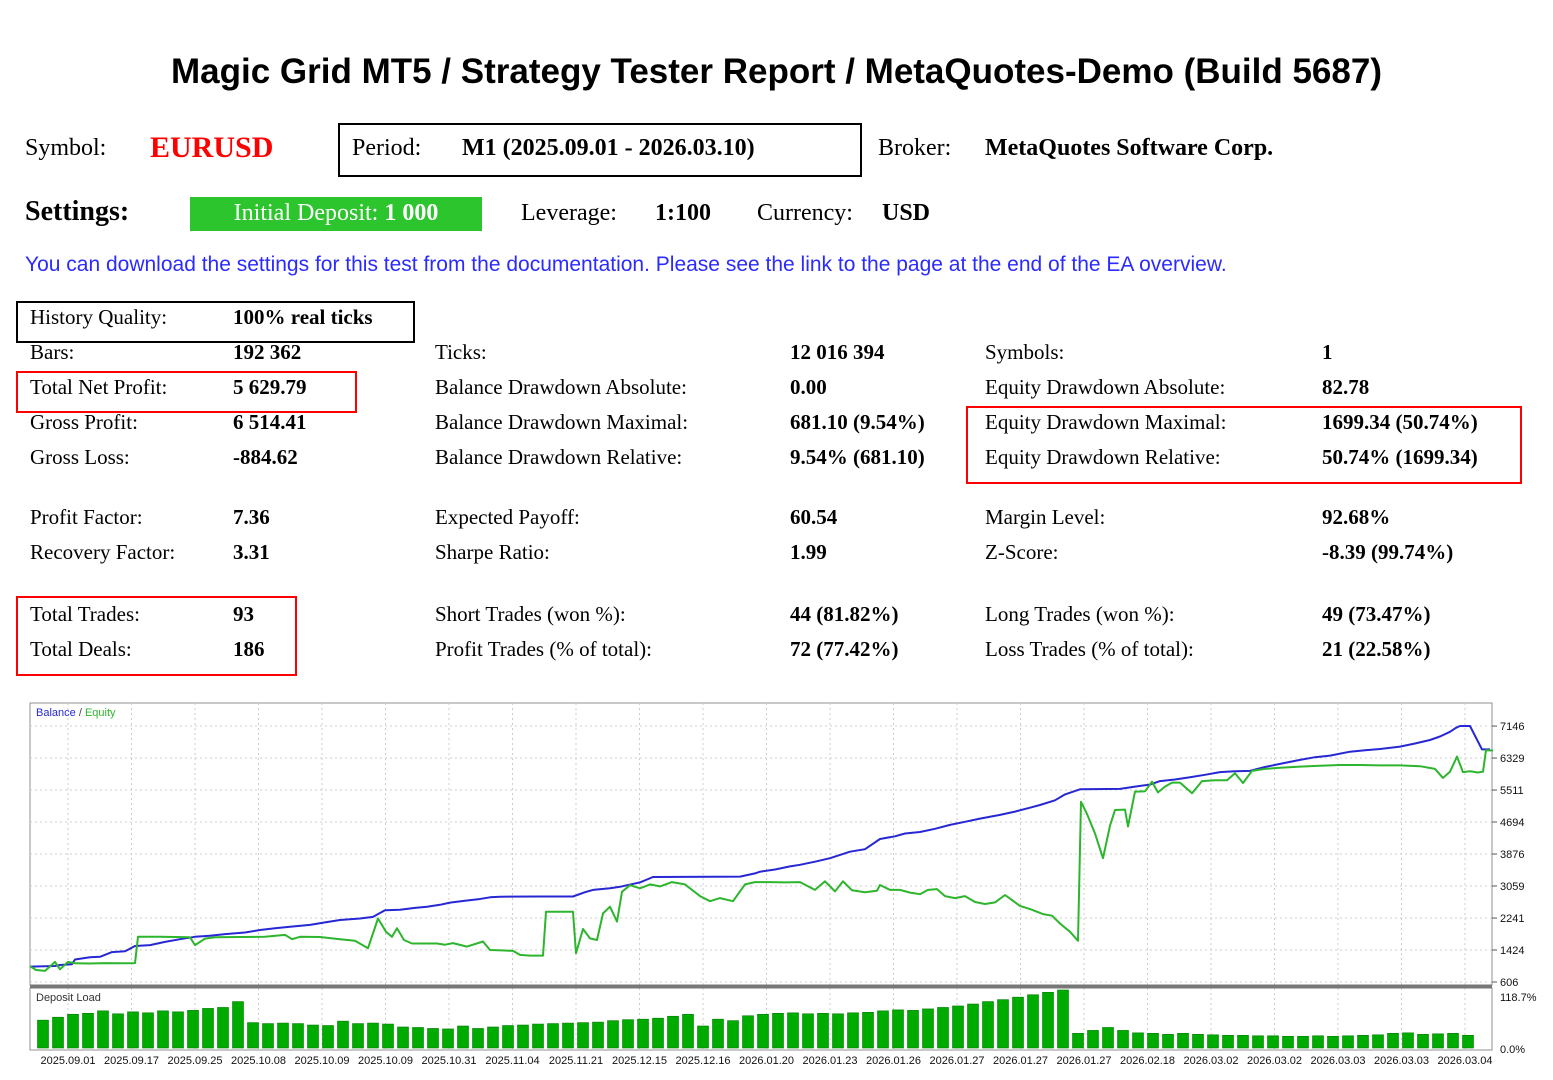  I want to click on symbol-label: Symbol:, so click(66, 148).